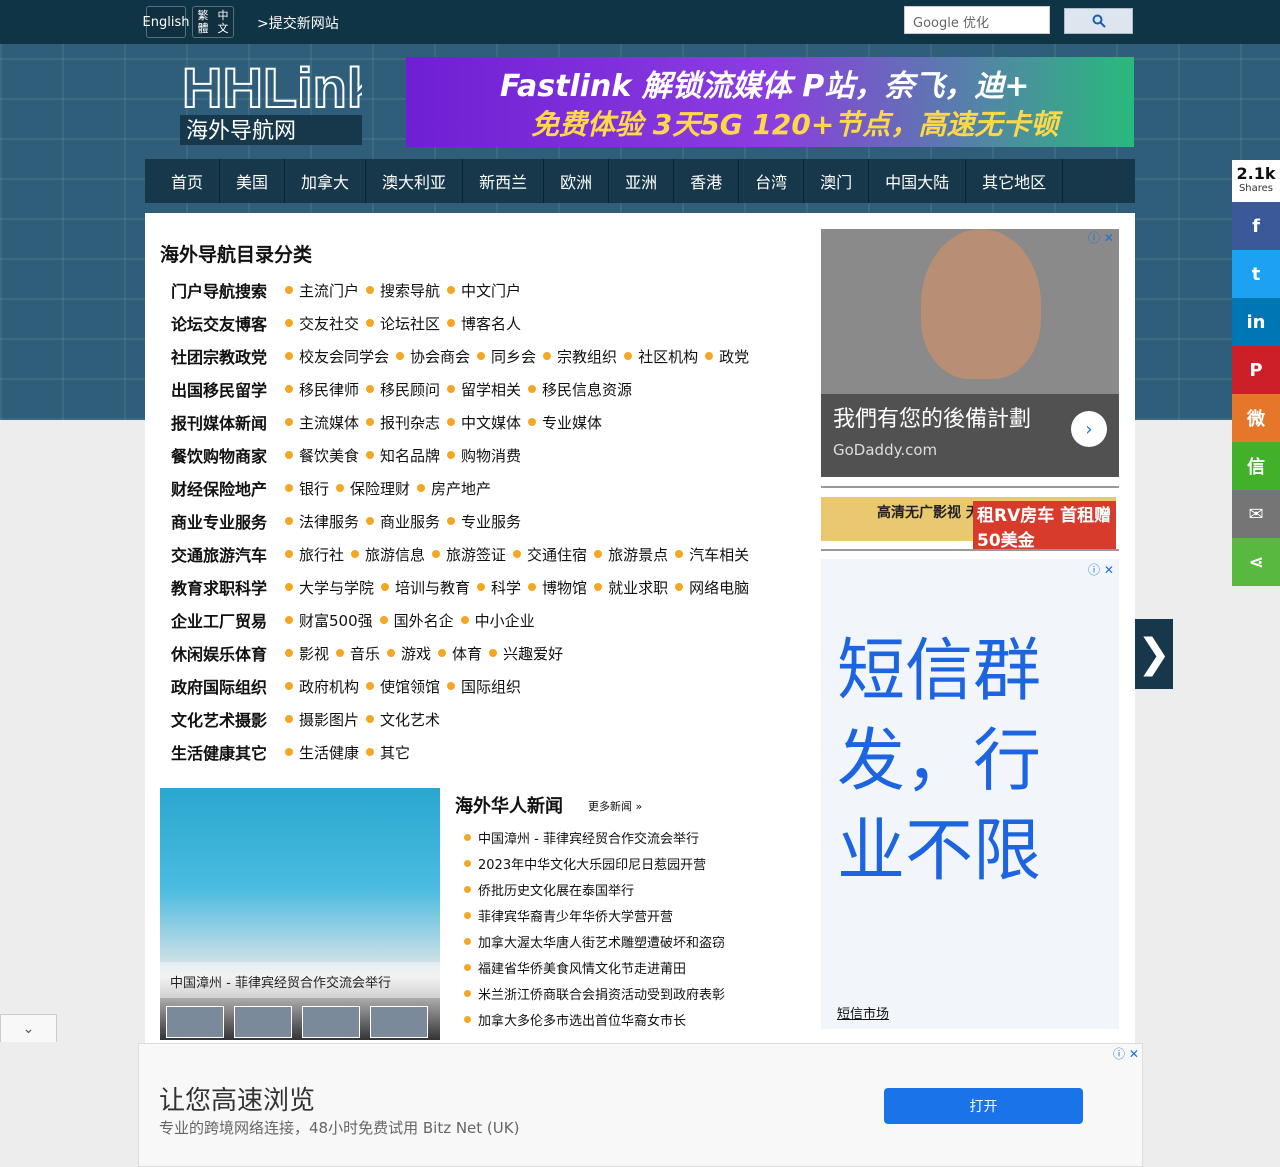 This screenshot has width=1280, height=1167. Describe the element at coordinates (484, 290) in the screenshot. I see `subcategory-link: 中文门户` at that location.